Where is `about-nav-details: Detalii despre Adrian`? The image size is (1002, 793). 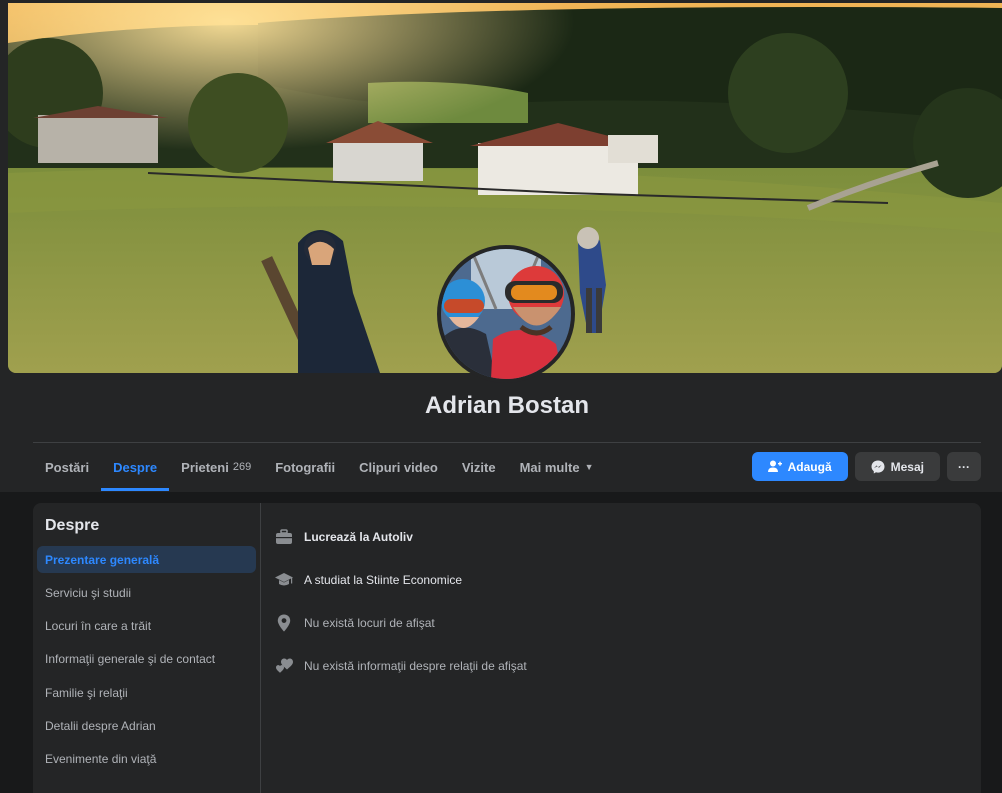 about-nav-details: Detalii despre Adrian is located at coordinates (146, 725).